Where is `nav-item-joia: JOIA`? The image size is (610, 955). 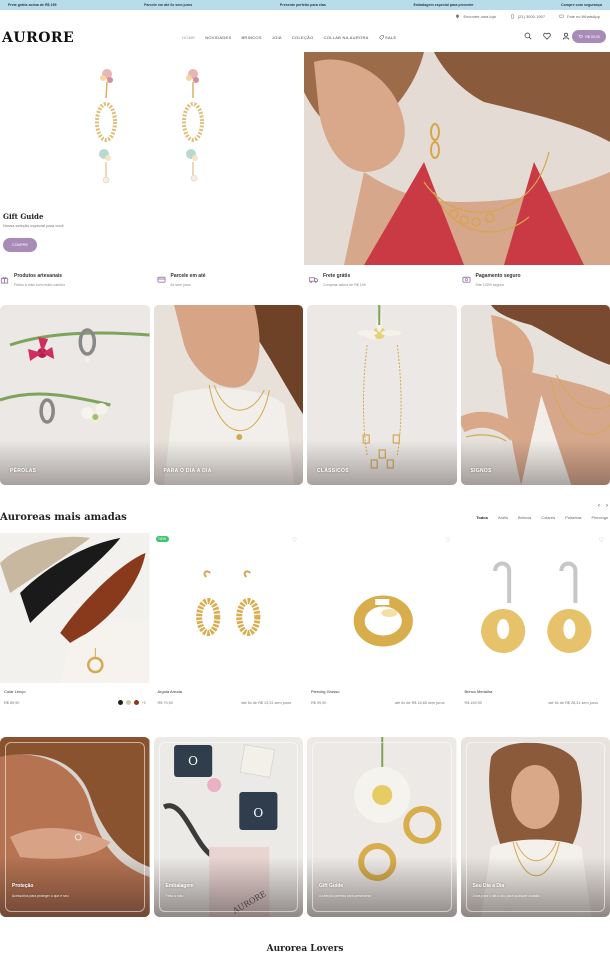
nav-item-joia: JOIA is located at coordinates (277, 37).